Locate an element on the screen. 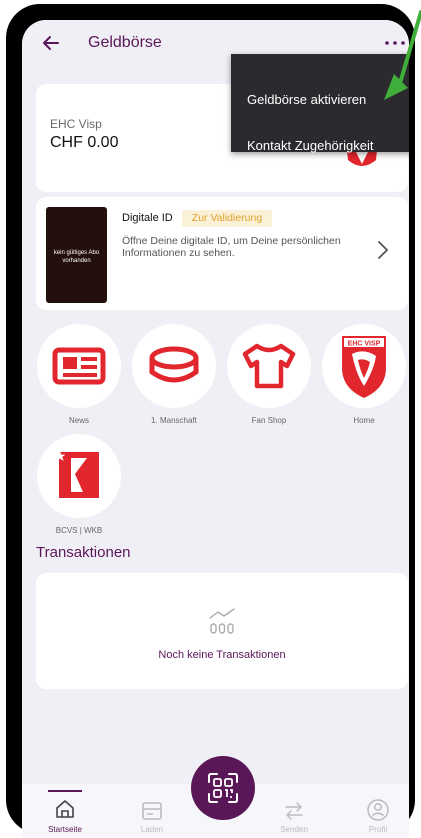  nav-label-home: Startseite is located at coordinates (65, 829).